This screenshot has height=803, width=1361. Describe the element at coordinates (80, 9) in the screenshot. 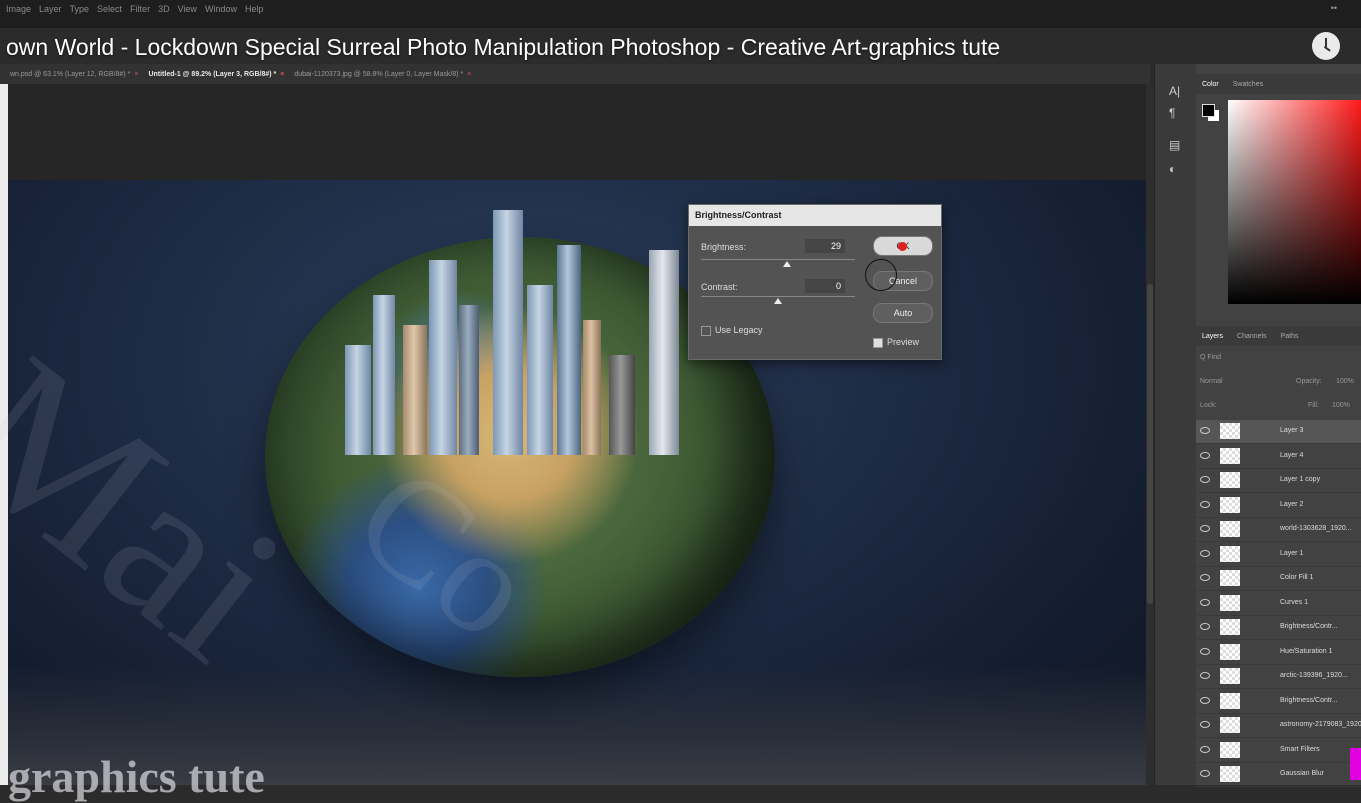

I see `menu-type: Type` at that location.